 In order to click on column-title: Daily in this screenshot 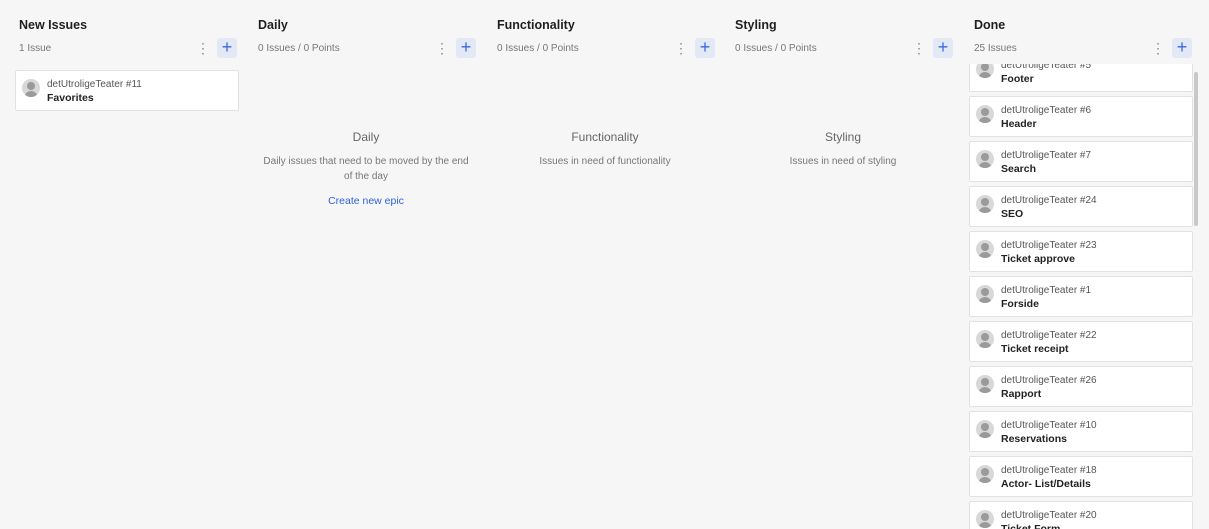, I will do `click(273, 25)`.